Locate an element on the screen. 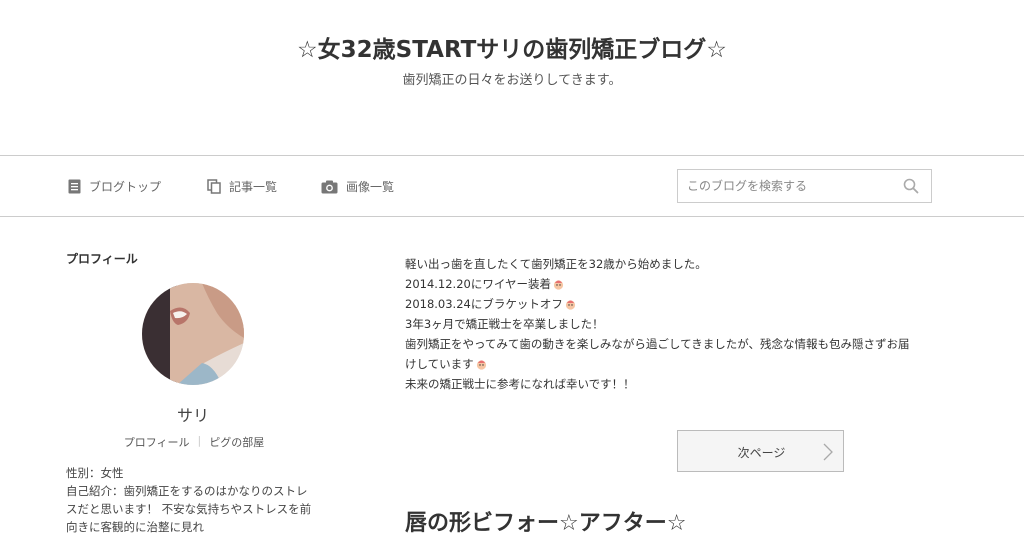  intro-line: 2018.03.24にブラケットオフ is located at coordinates (675, 304).